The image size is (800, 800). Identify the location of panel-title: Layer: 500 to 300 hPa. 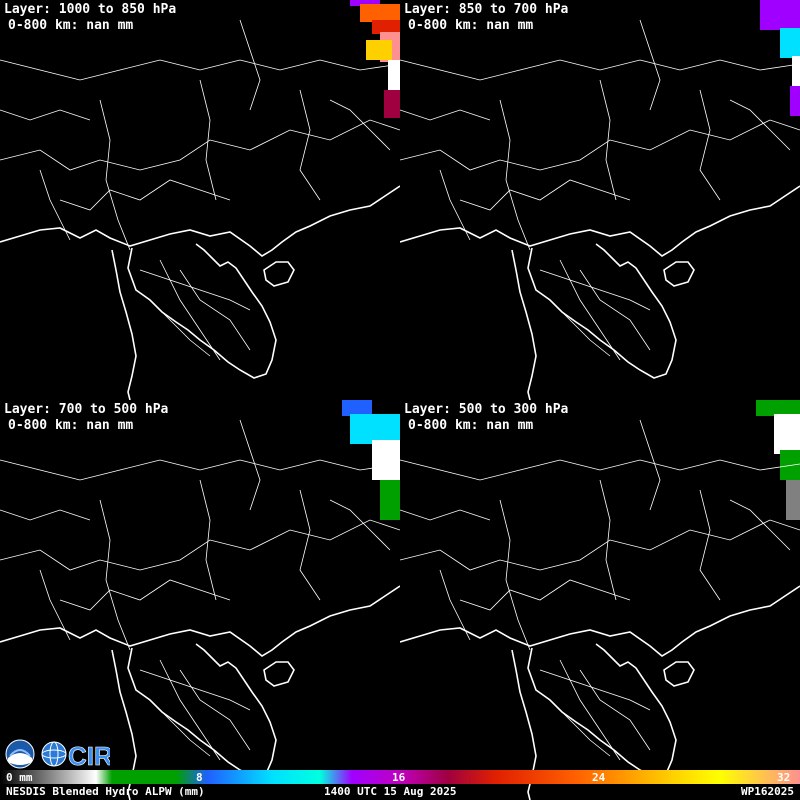
(486, 409).